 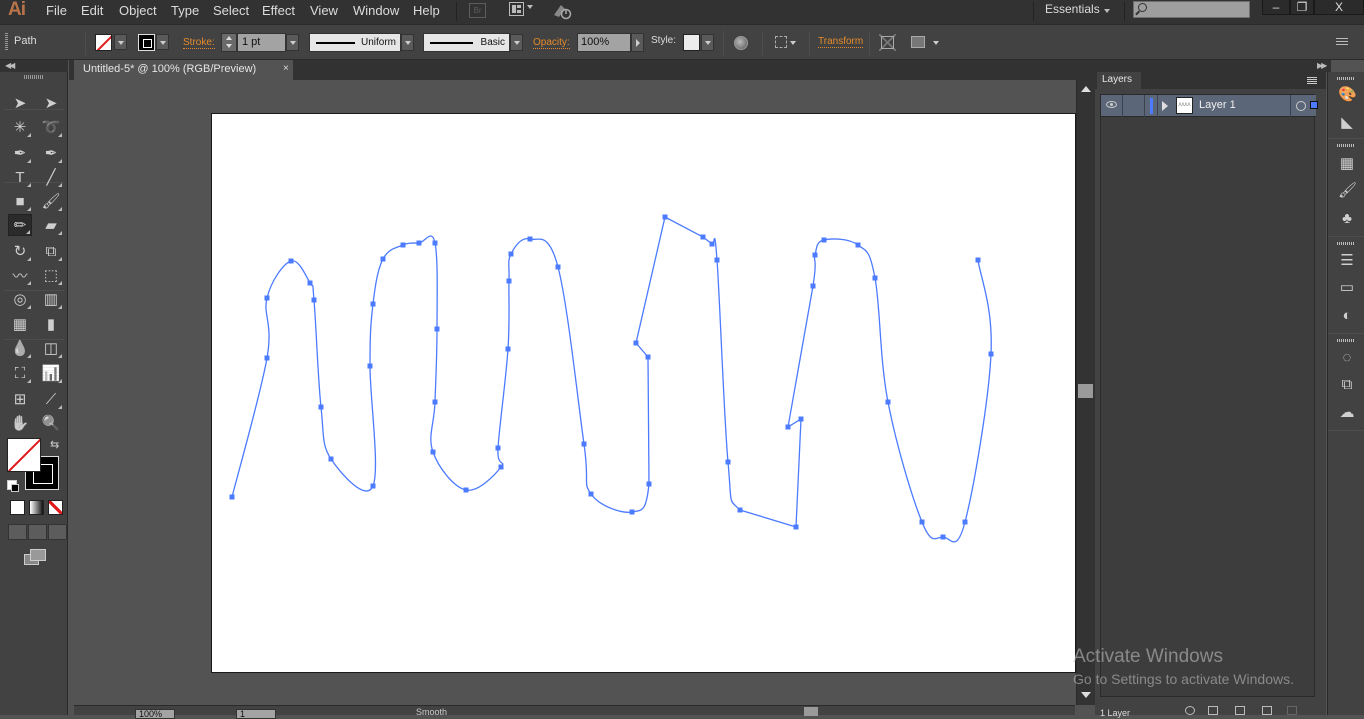 What do you see at coordinates (120, 42) in the screenshot?
I see `fill-dropdown` at bounding box center [120, 42].